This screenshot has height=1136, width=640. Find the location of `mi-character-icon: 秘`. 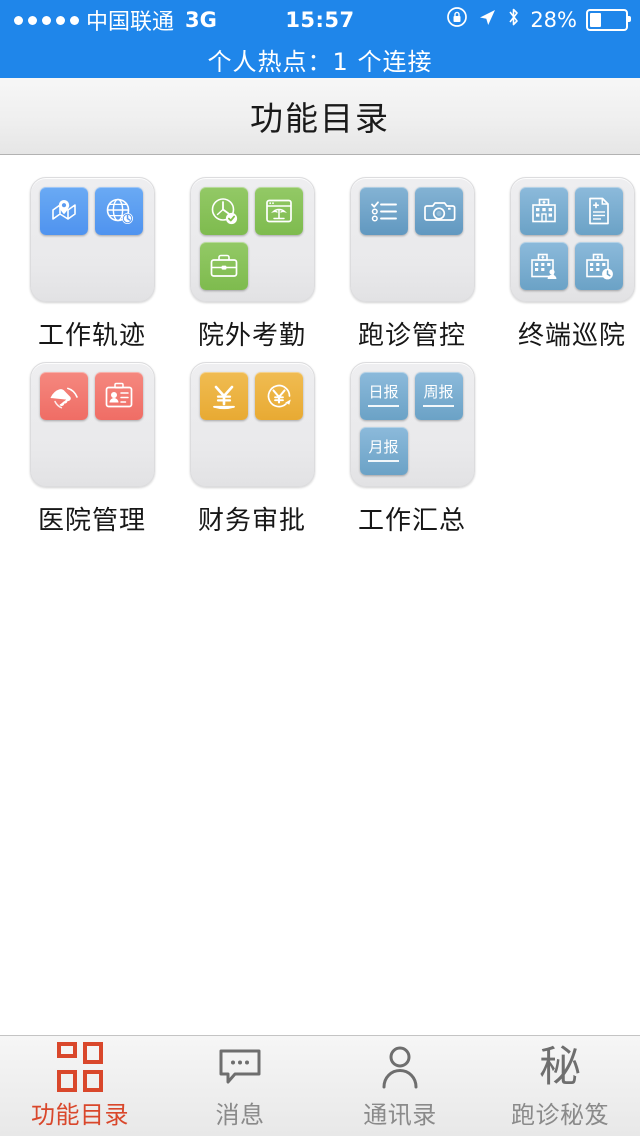

mi-character-icon: 秘 is located at coordinates (560, 1067).